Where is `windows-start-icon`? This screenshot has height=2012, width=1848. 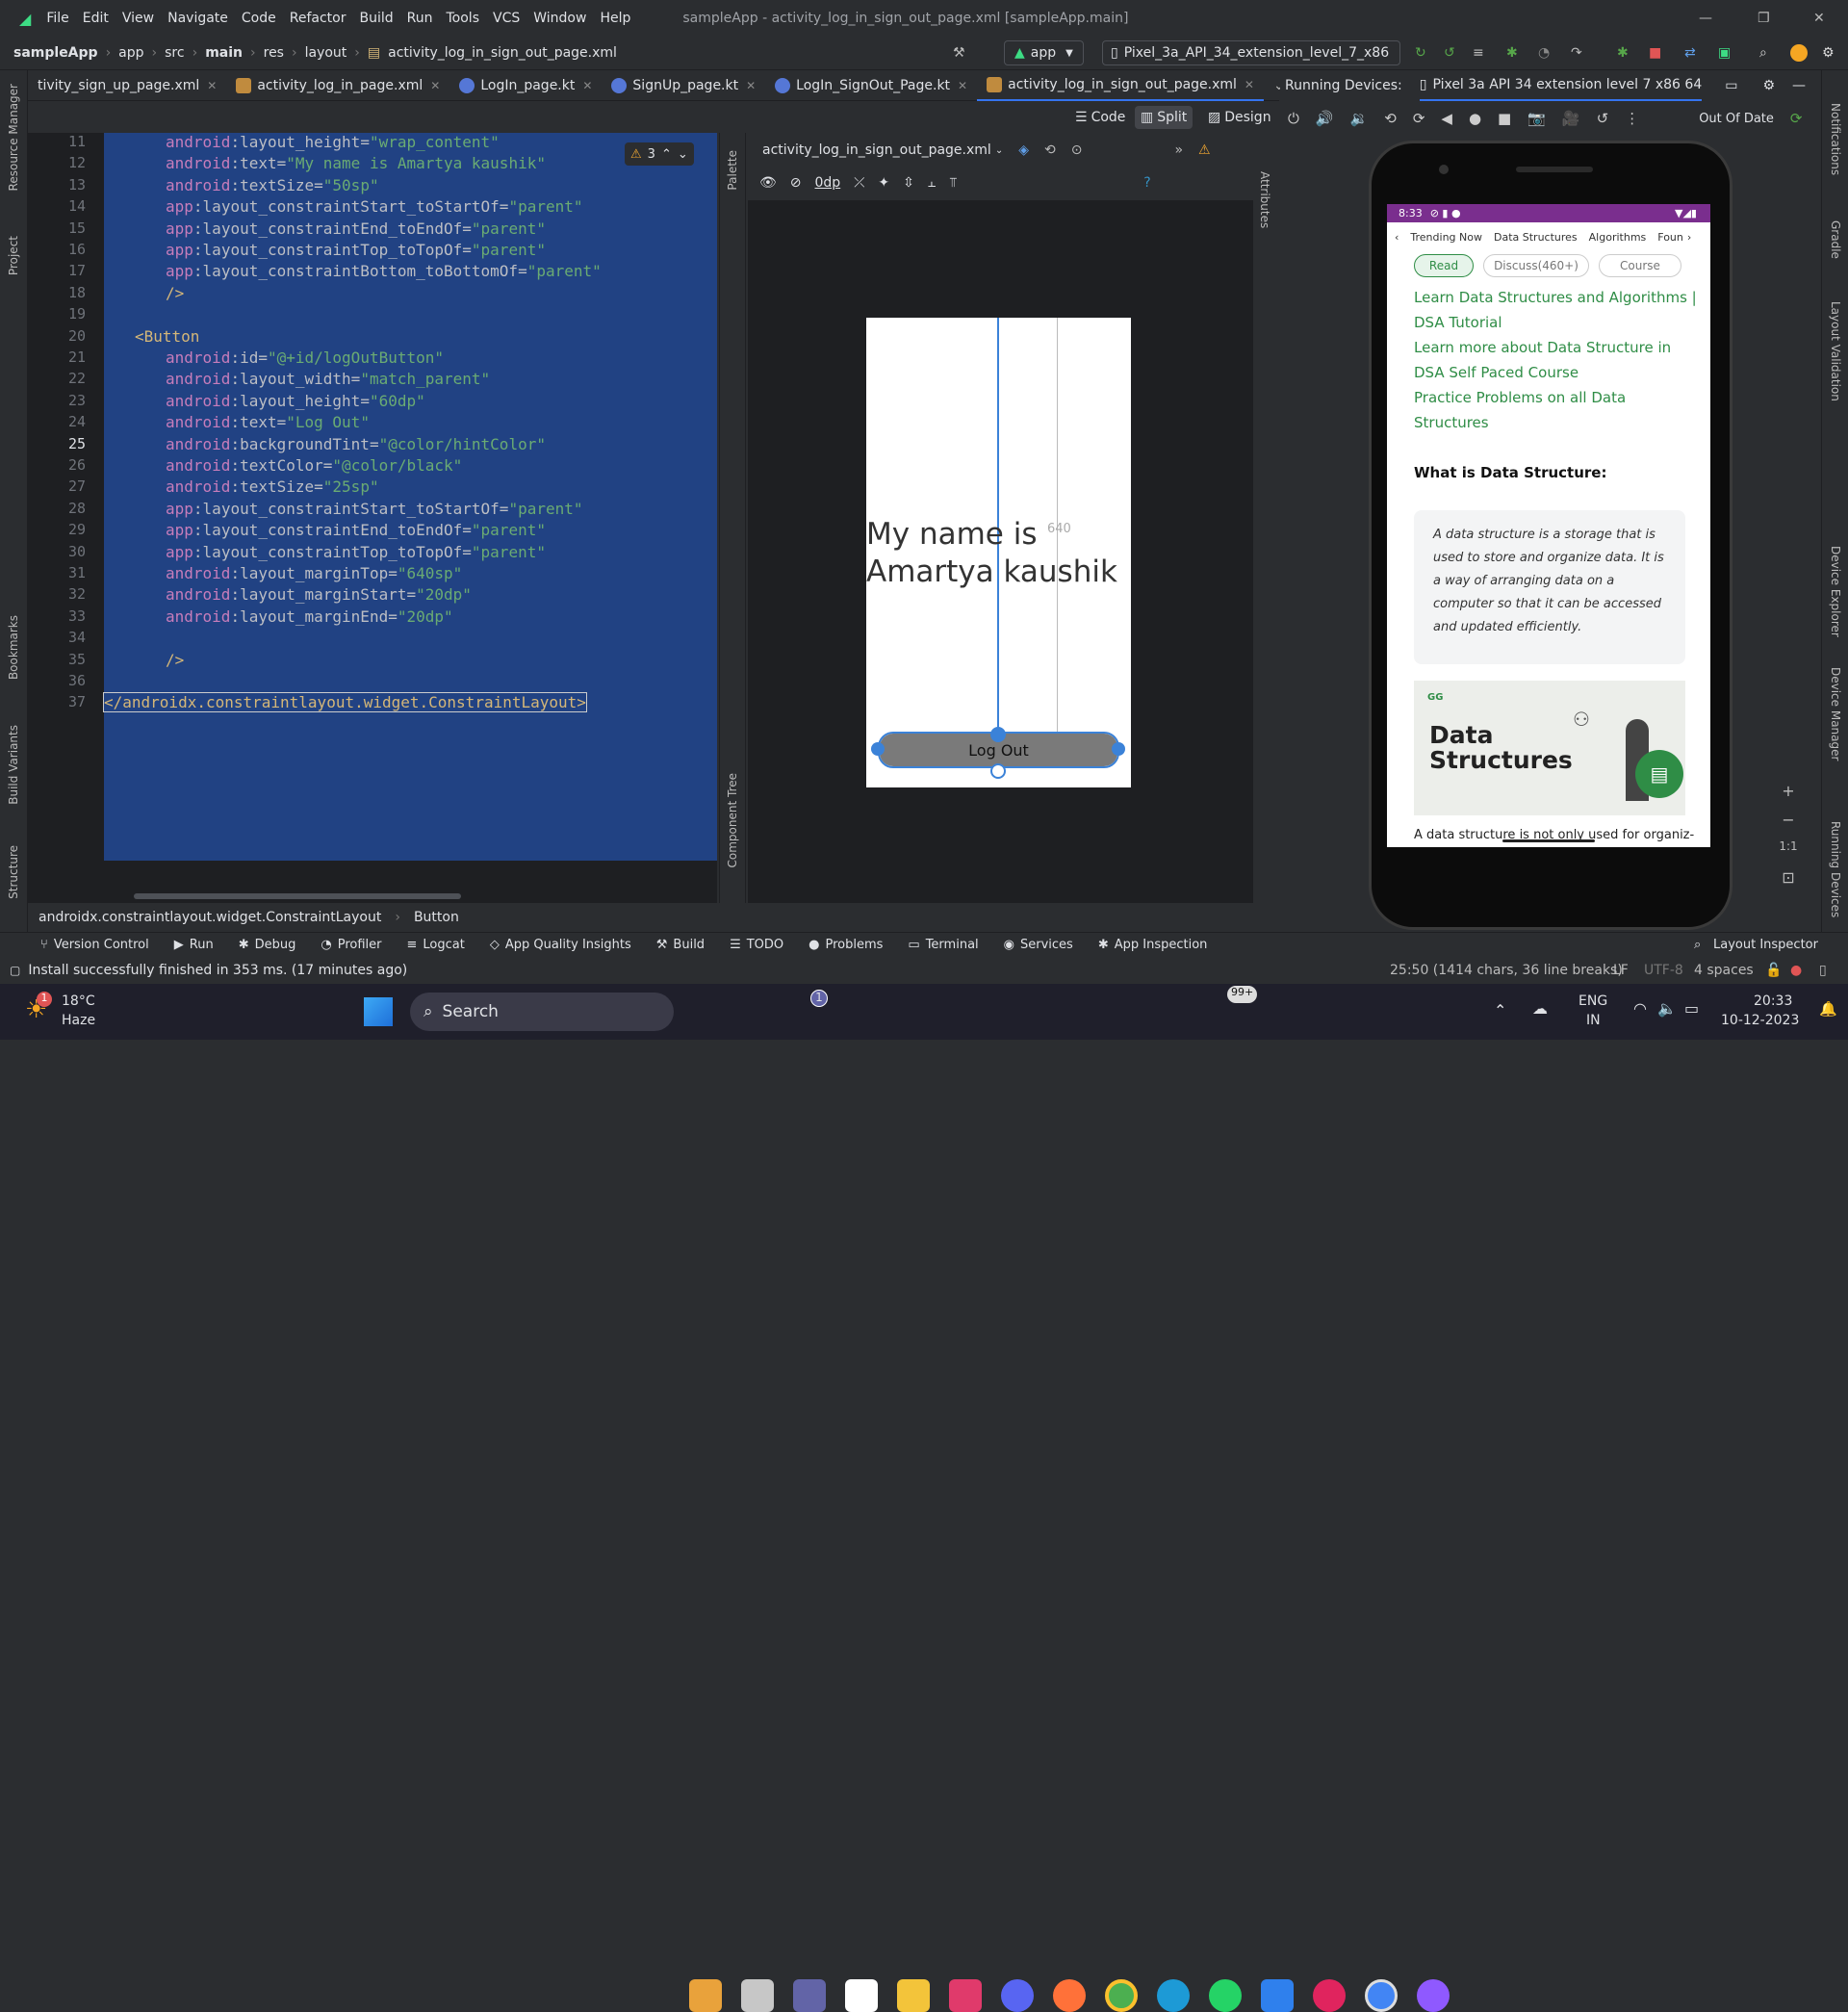
windows-start-icon is located at coordinates (378, 1012).